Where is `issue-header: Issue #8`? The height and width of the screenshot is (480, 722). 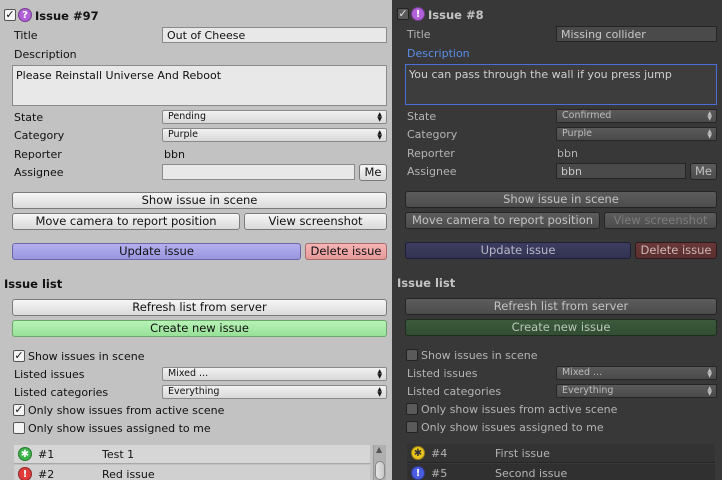
issue-header: Issue #8 is located at coordinates (456, 15).